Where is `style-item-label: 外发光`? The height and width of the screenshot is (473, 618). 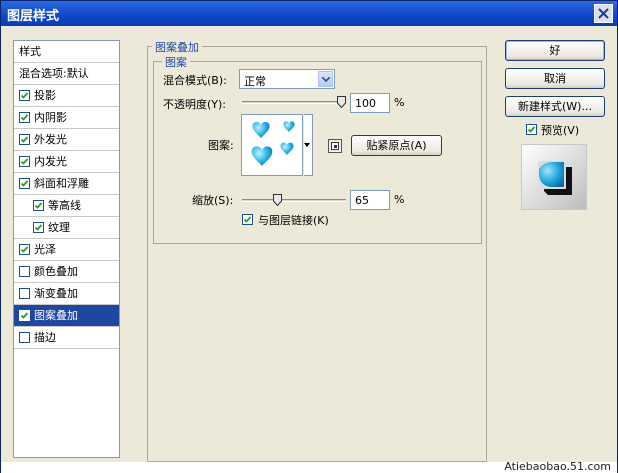 style-item-label: 外发光 is located at coordinates (50, 139).